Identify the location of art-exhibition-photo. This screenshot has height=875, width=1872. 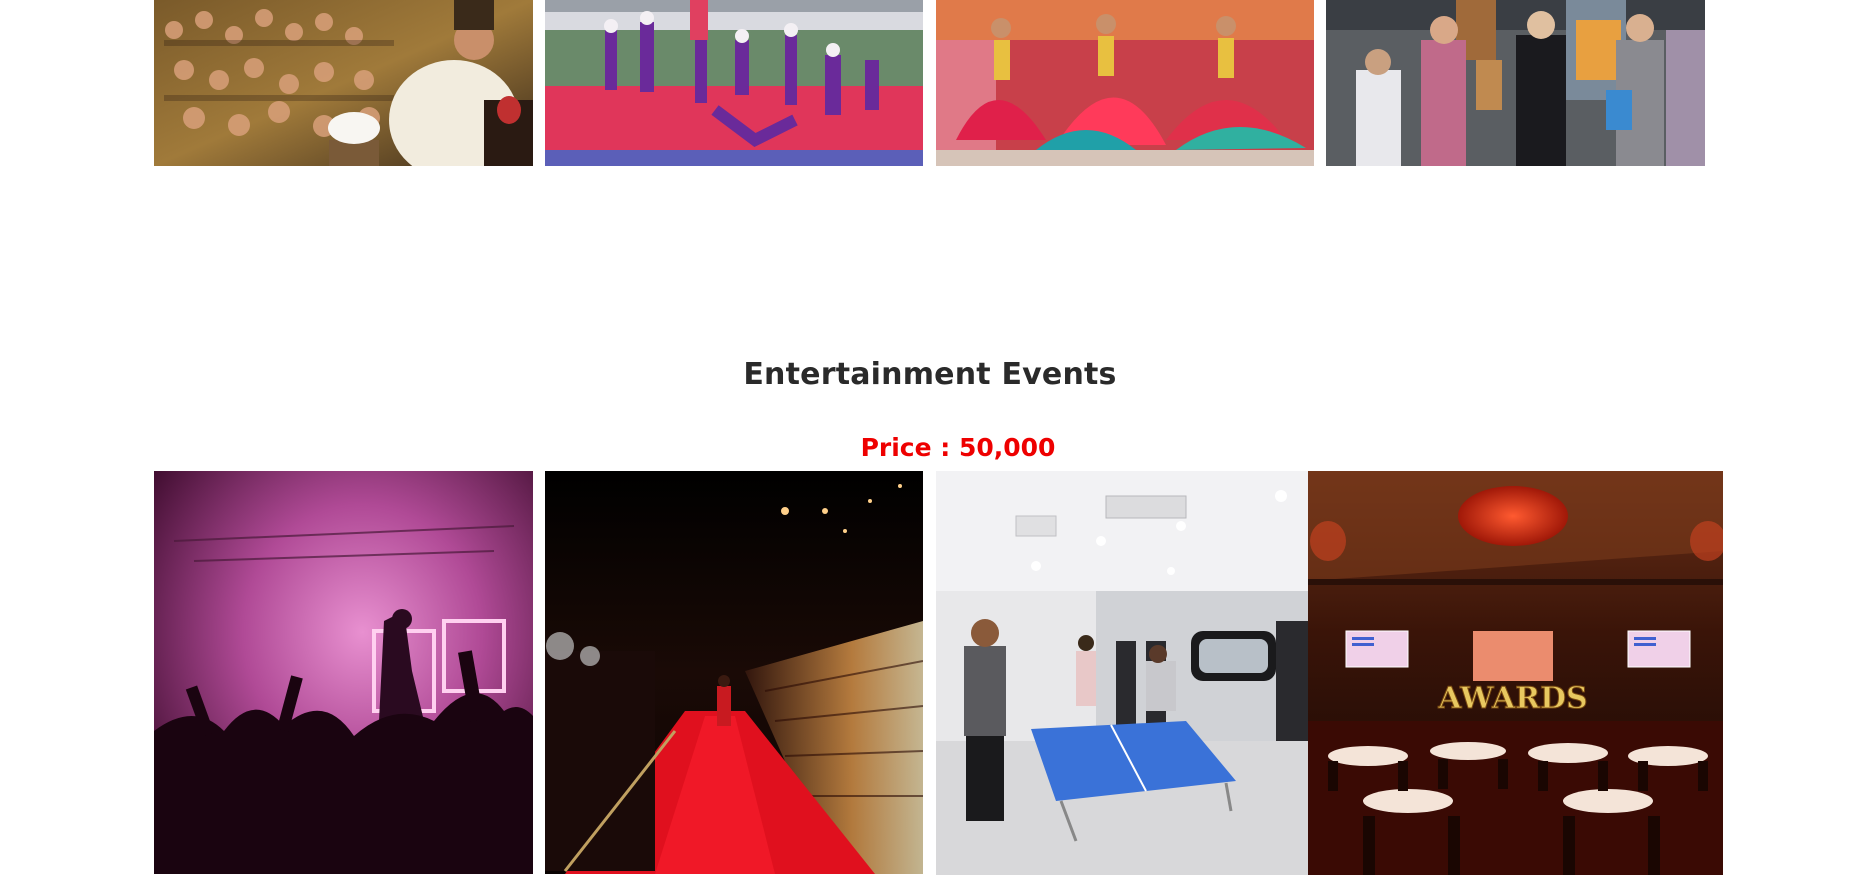
(1515, 83).